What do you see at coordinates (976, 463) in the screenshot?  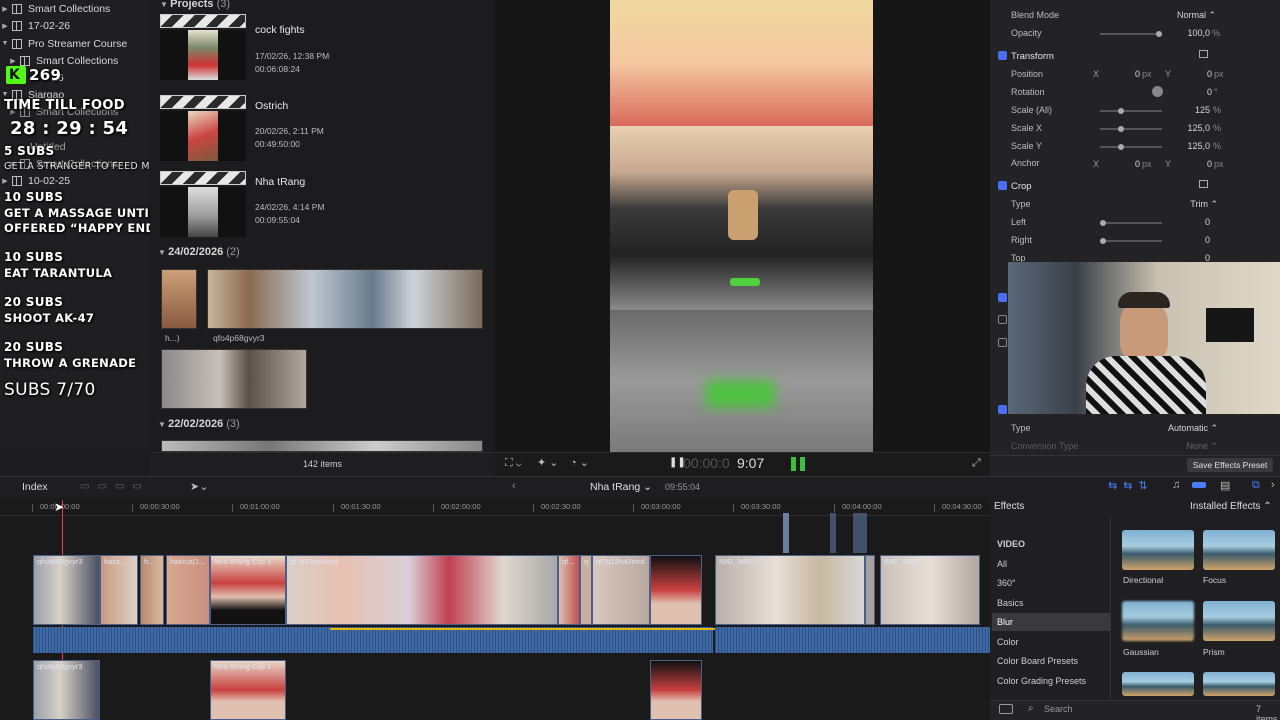 I see `fullscreen-icon: ⤢` at bounding box center [976, 463].